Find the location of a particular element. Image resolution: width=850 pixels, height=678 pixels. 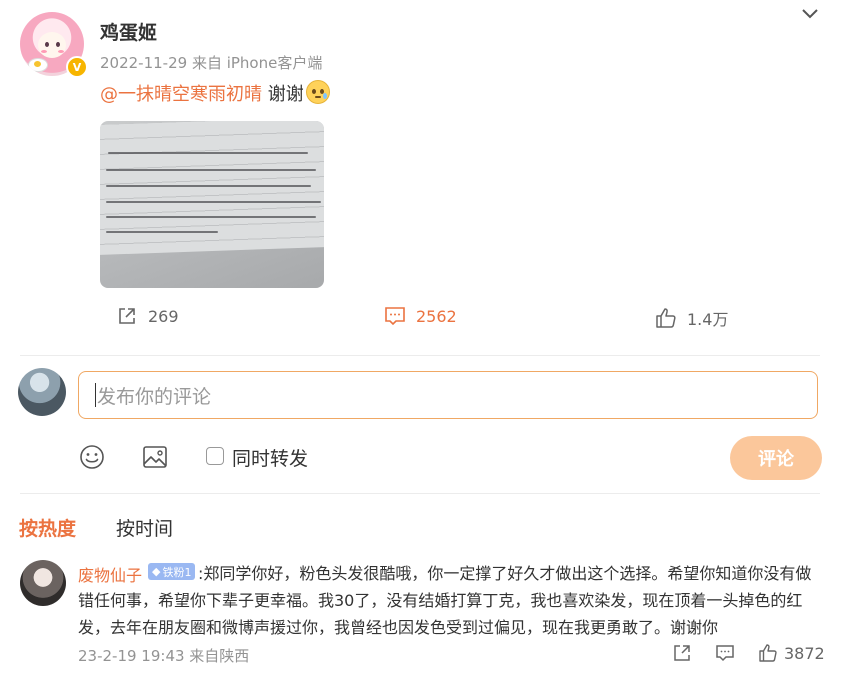

comment-like-count: 3872 is located at coordinates (804, 653).